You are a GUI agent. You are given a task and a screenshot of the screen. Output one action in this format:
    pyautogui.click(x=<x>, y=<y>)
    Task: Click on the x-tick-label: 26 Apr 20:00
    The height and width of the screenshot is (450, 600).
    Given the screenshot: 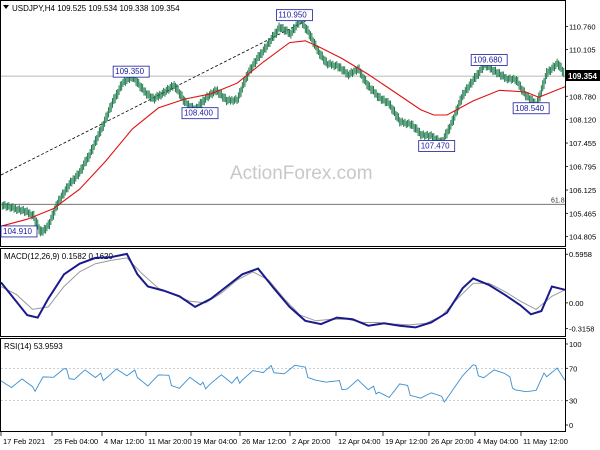 What is the action you would take?
    pyautogui.click(x=452, y=441)
    